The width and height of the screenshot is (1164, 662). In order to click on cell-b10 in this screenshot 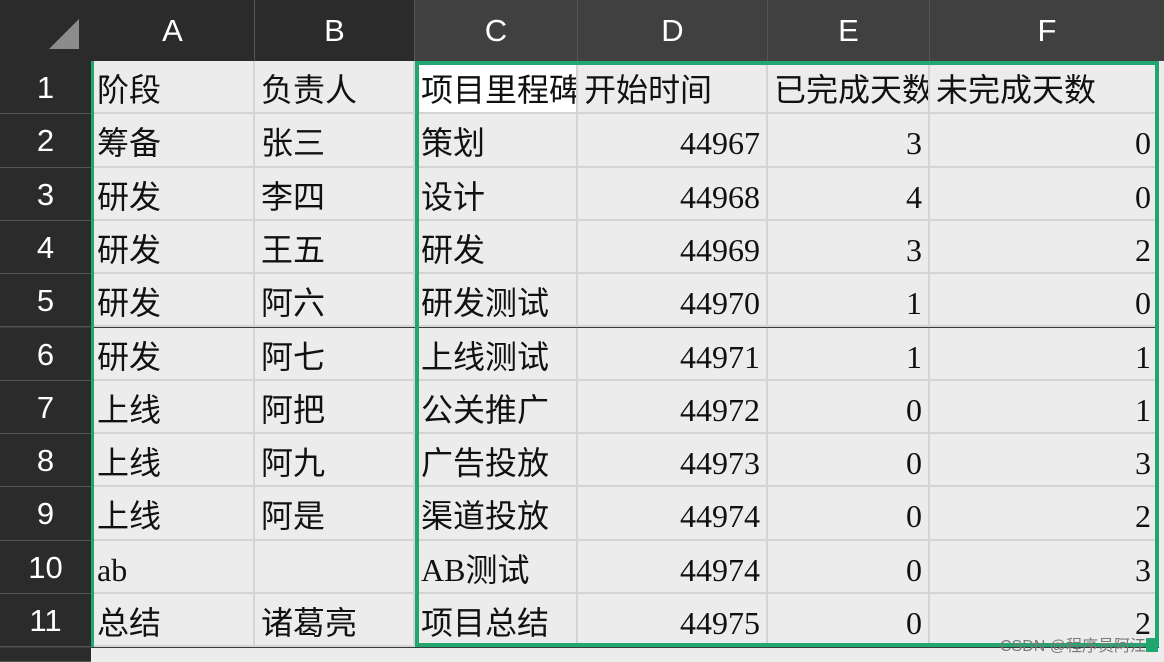, I will do `click(335, 567)`.